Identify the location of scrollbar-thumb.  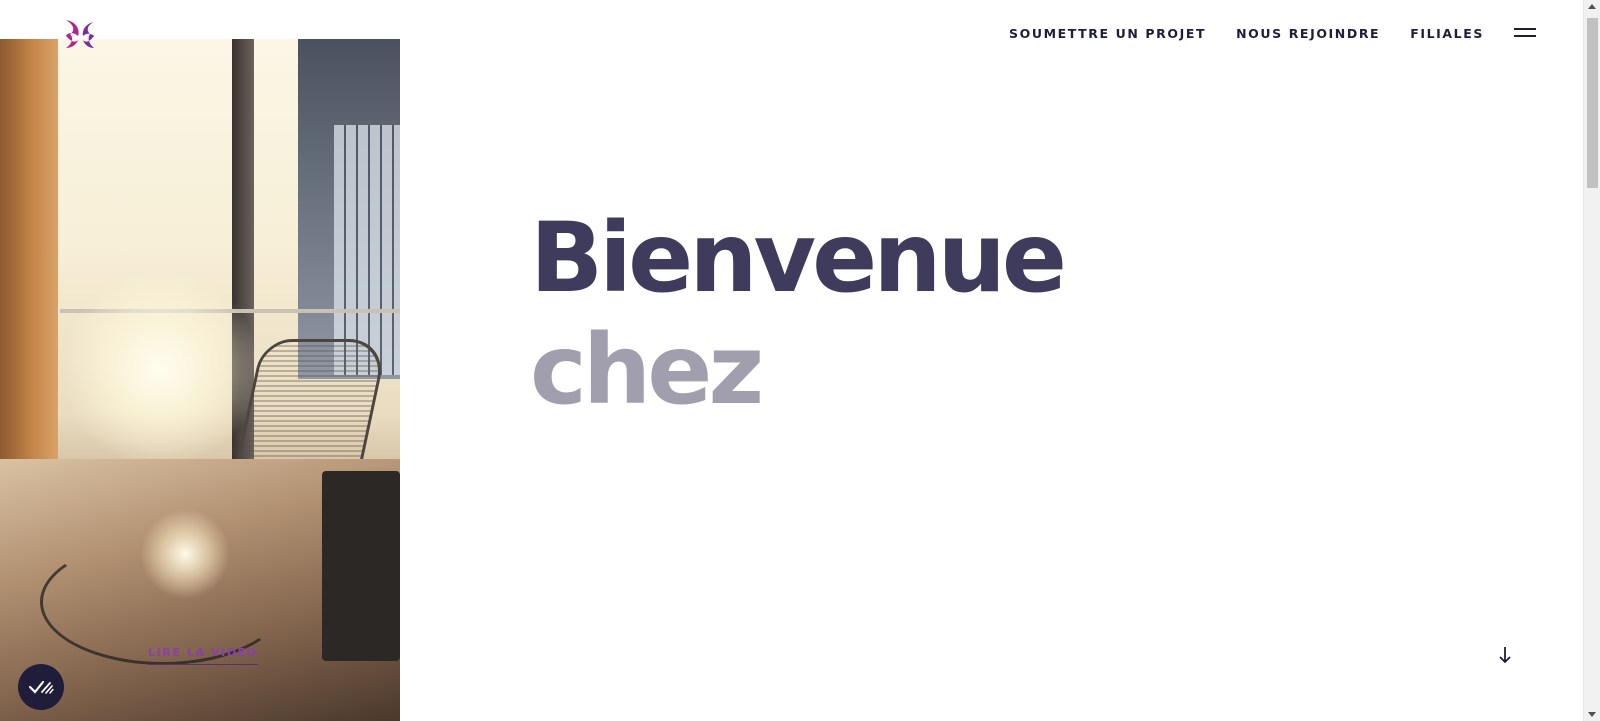
(1592, 103).